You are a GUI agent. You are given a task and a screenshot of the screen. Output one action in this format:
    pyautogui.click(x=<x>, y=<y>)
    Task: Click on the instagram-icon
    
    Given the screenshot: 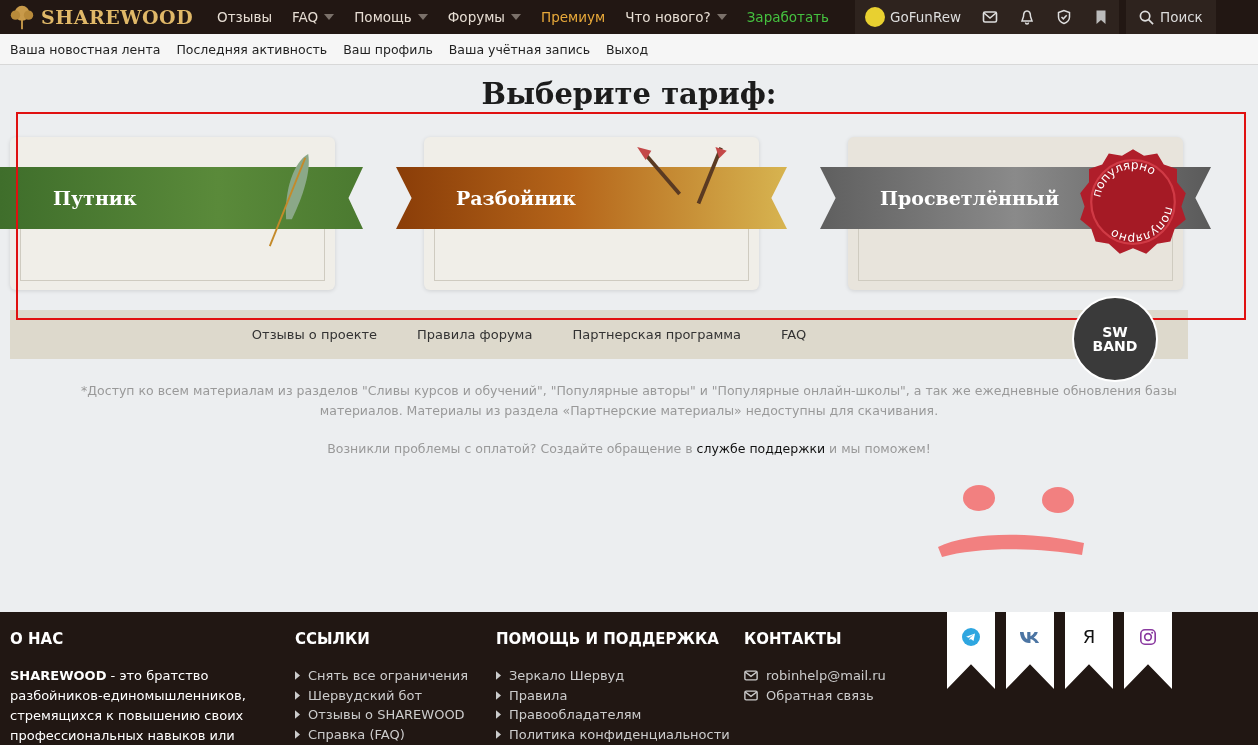 What is the action you would take?
    pyautogui.click(x=1148, y=637)
    